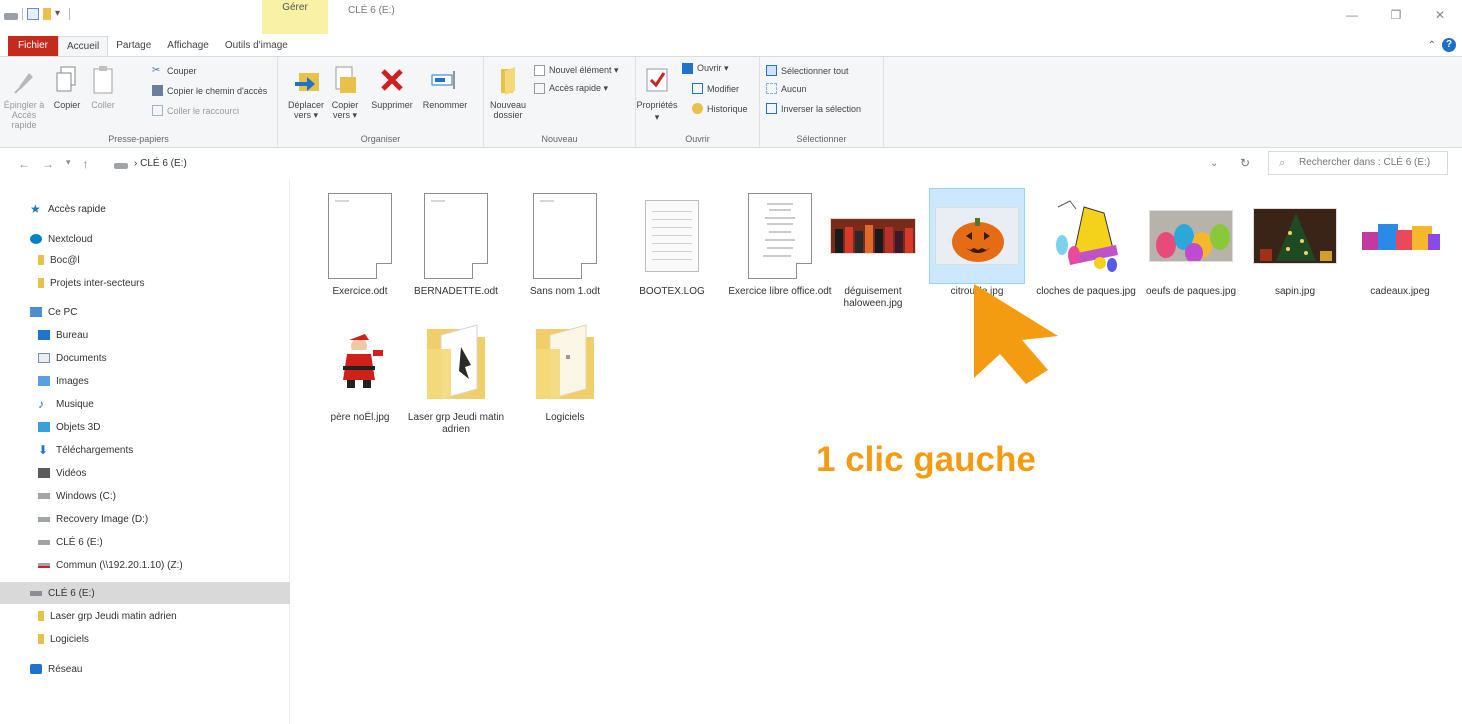 Image resolution: width=1462 pixels, height=724 pixels. What do you see at coordinates (44, 335) in the screenshot?
I see `desktop-icon` at bounding box center [44, 335].